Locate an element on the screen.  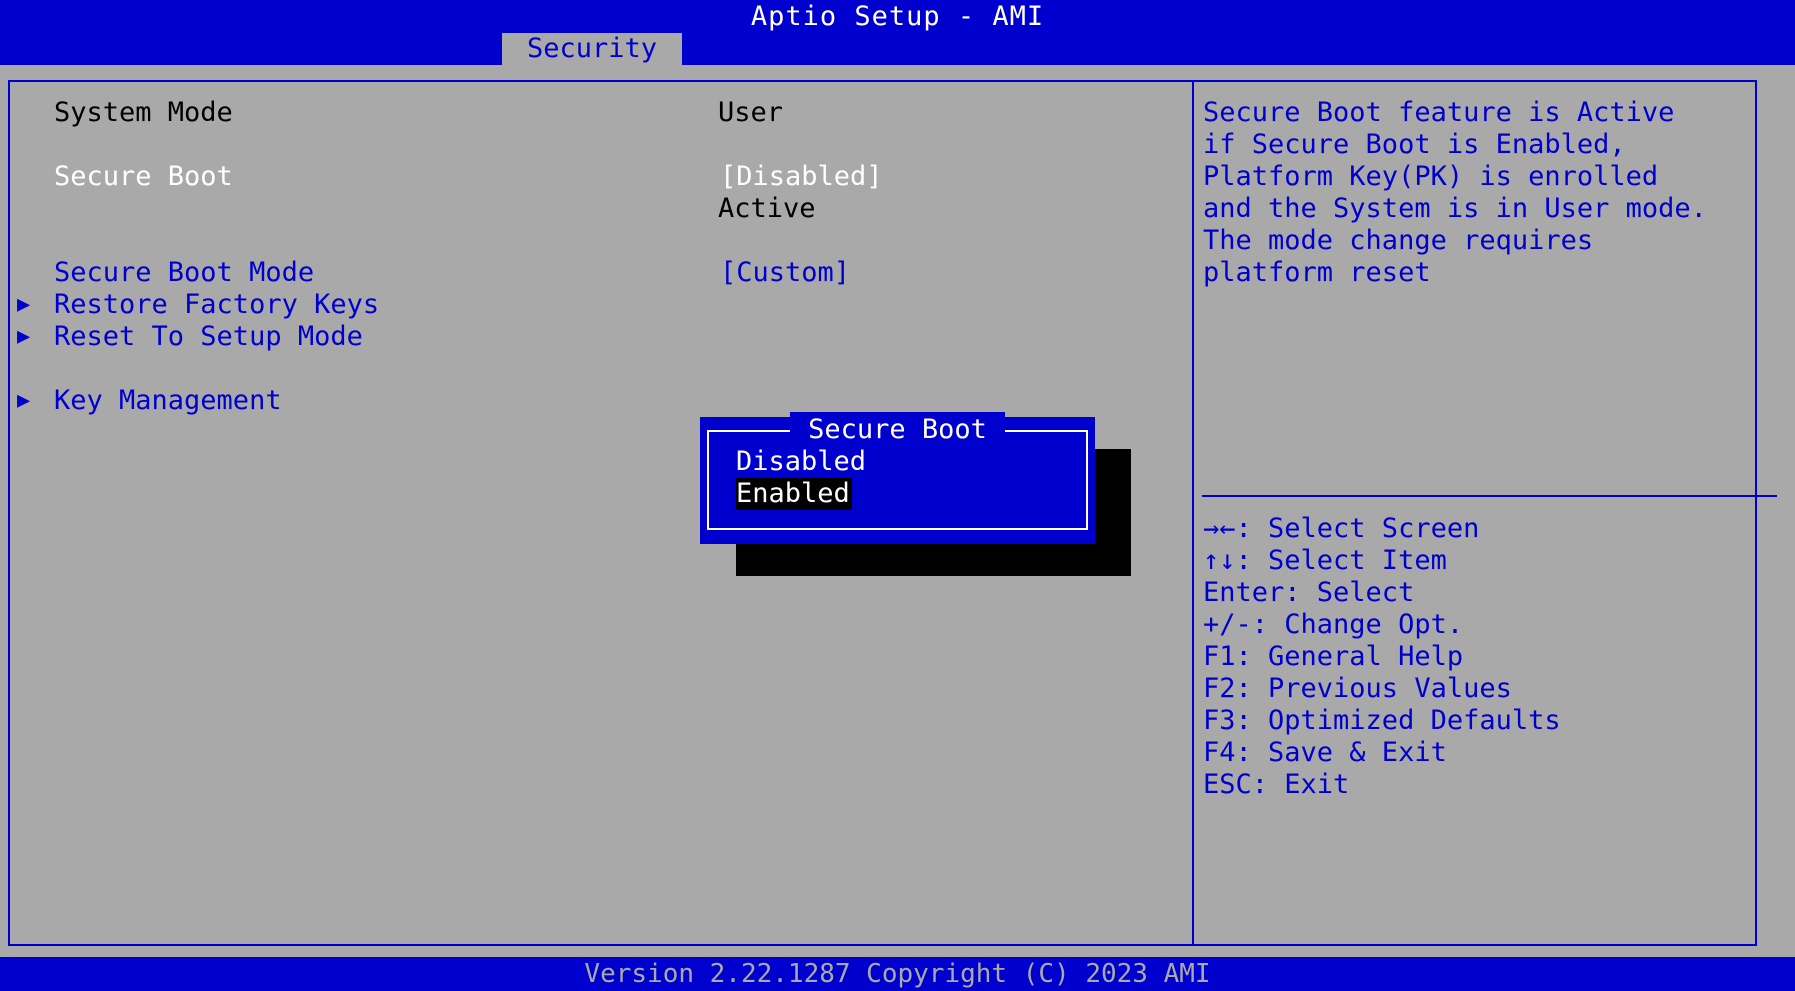
key-hint-f1: F1: General Help is located at coordinates (1333, 656).